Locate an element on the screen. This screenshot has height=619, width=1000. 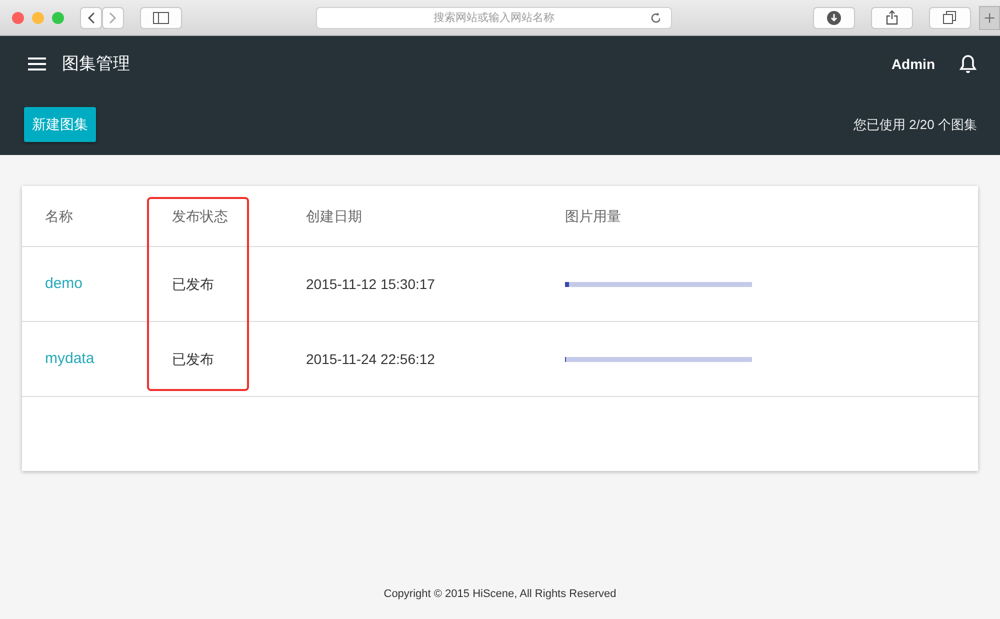
column-header: 创建日期 is located at coordinates (334, 216).